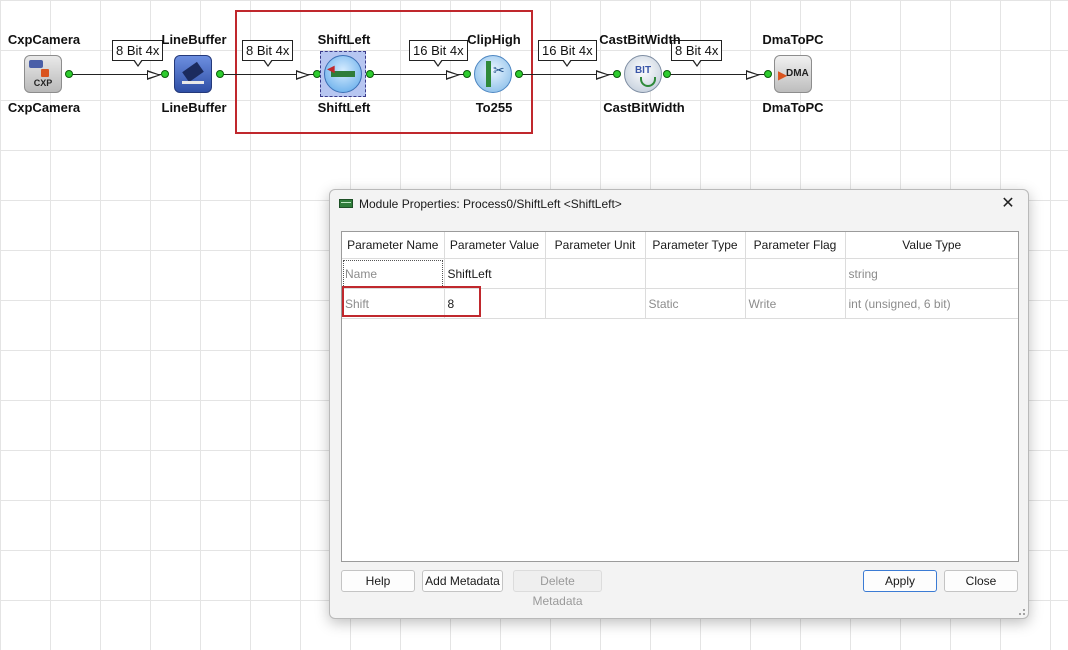  I want to click on module-top-label: CastBitWidth, so click(640, 39).